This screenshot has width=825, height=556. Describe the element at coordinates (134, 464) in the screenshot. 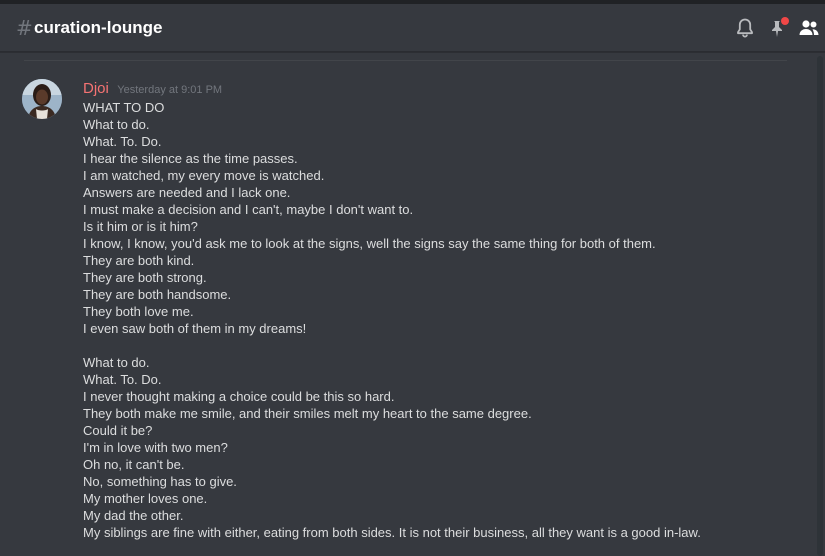

I see `message-line: Oh no, it can't be.` at that location.